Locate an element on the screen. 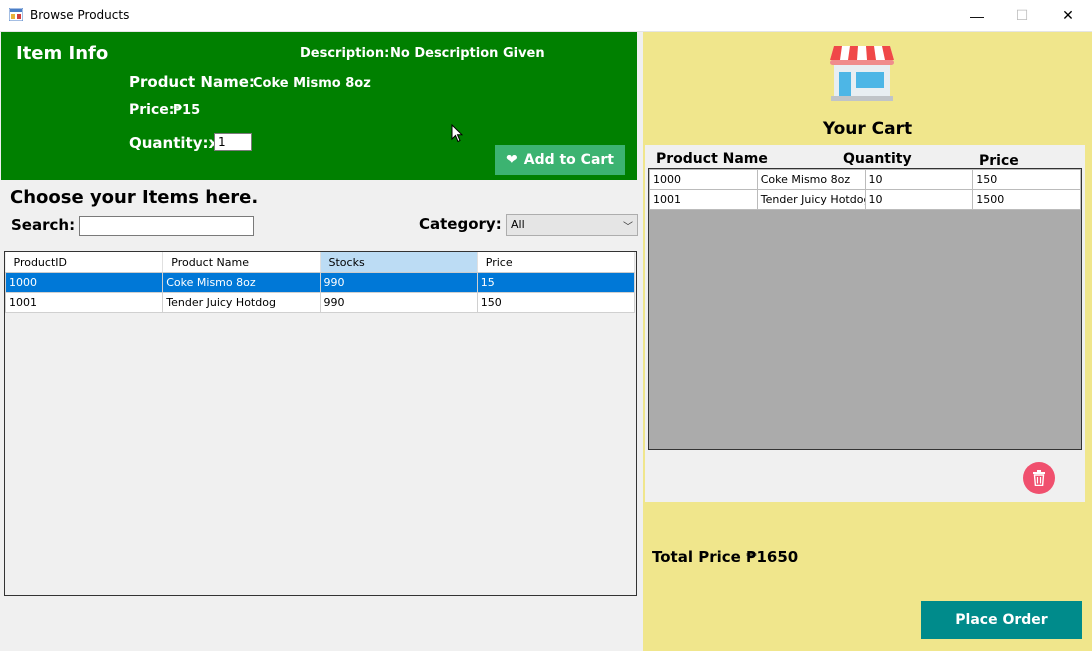 The width and height of the screenshot is (1092, 651). category-label: Category: is located at coordinates (460, 224).